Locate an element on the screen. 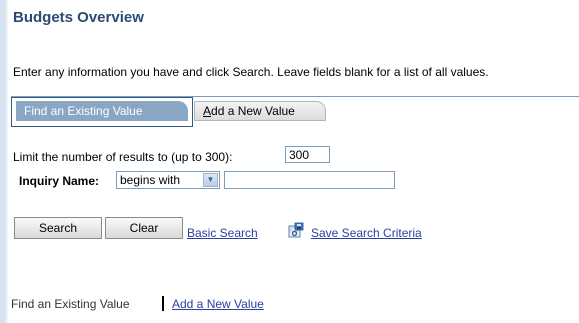 The width and height of the screenshot is (579, 323). inquiry-operator-select: begins with ▼ is located at coordinates (168, 180).